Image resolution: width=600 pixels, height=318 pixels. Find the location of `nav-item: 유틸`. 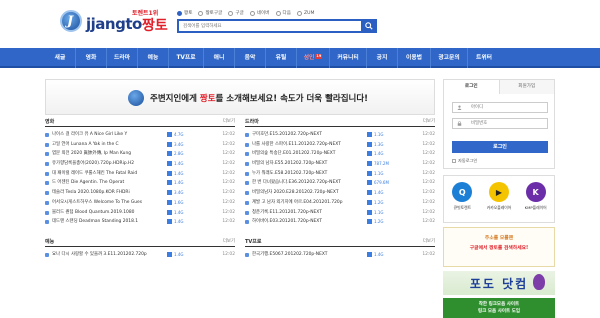

nav-item: 유틸 is located at coordinates (281, 58).